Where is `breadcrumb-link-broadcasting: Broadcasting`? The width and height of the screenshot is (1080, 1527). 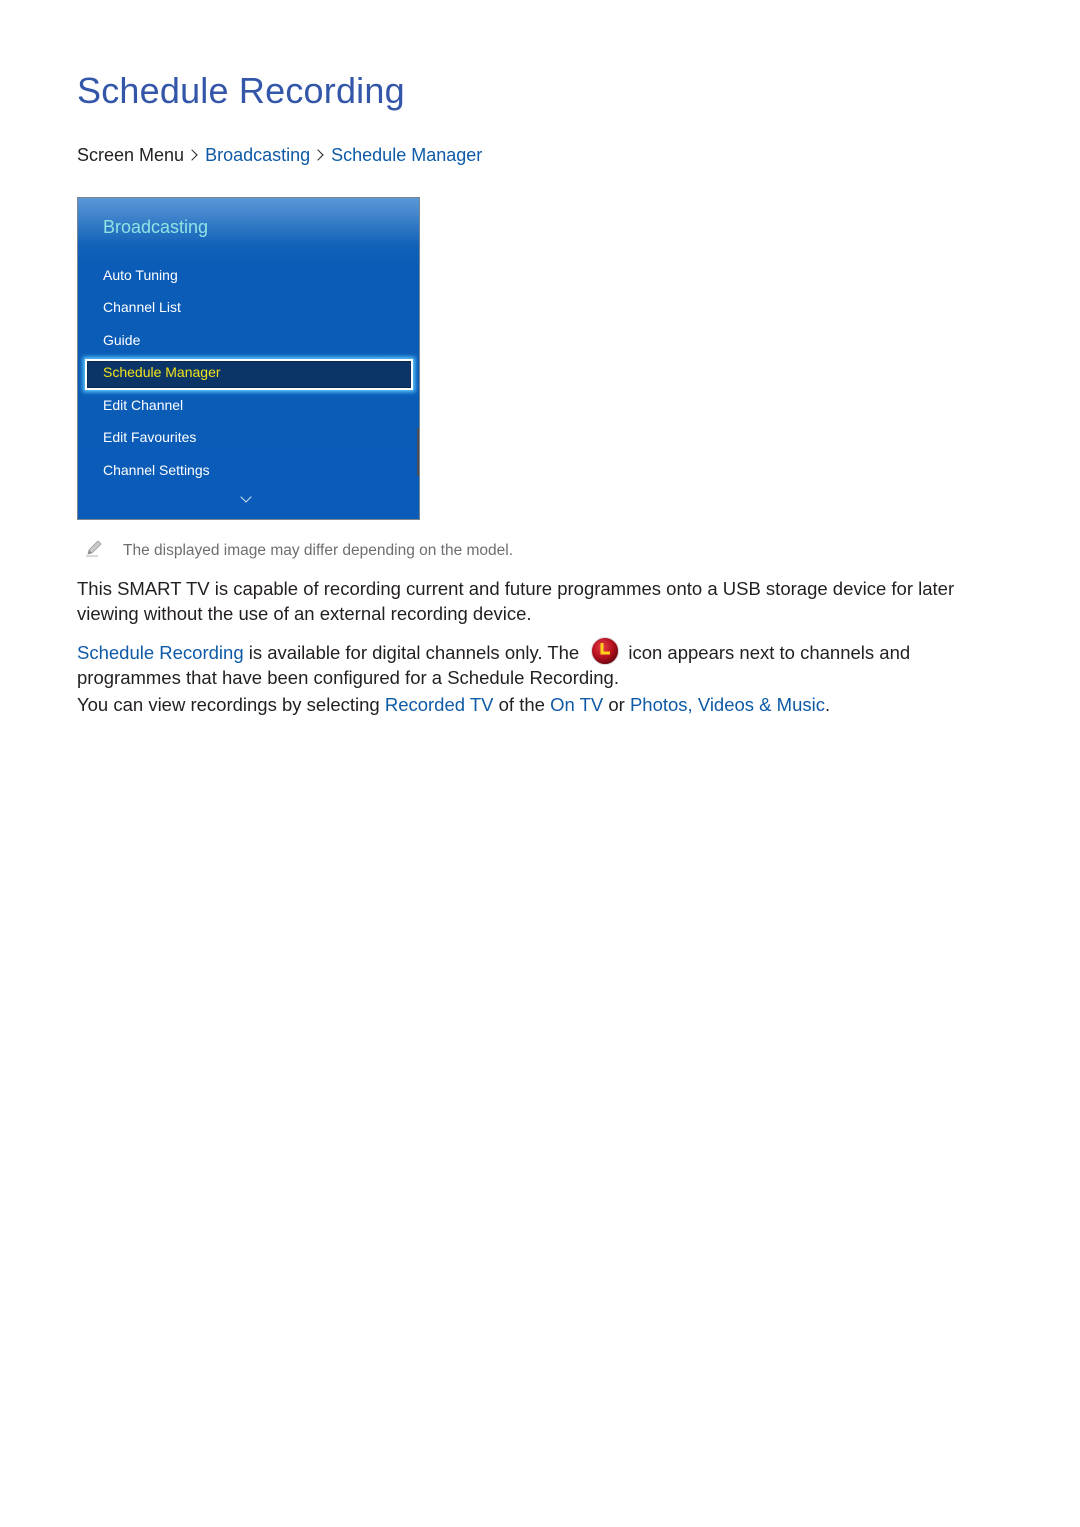
breadcrumb-link-broadcasting: Broadcasting is located at coordinates (257, 155).